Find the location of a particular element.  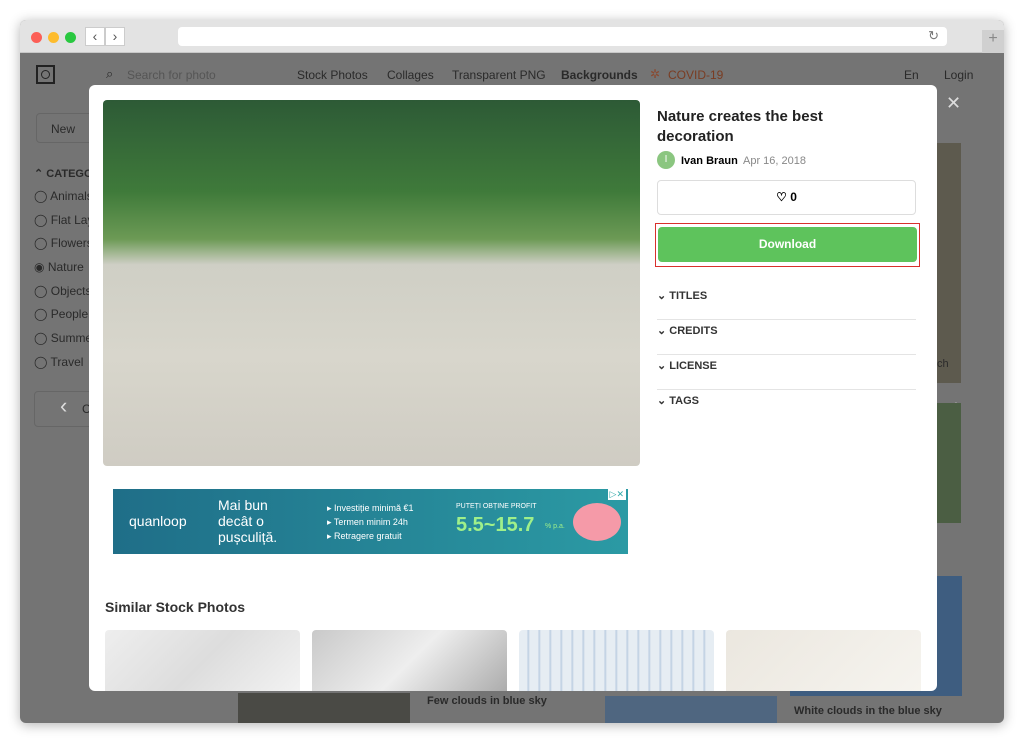

login-link: Login is located at coordinates (958, 75).